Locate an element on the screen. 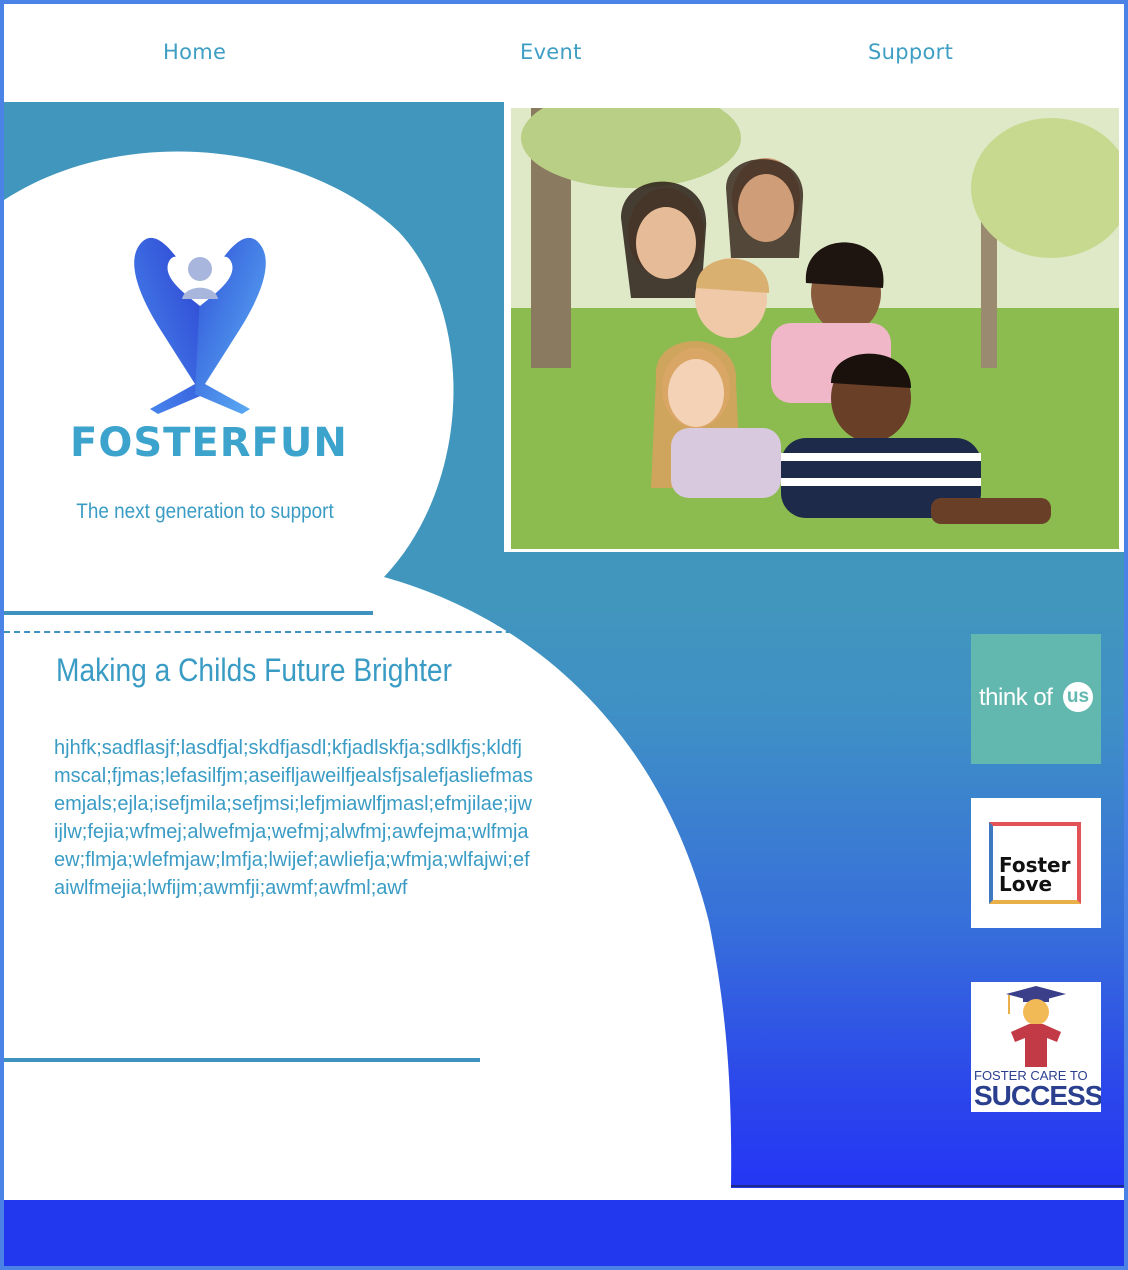 The image size is (1128, 1270). top-nav: Home Event Support is located at coordinates (564, 53).